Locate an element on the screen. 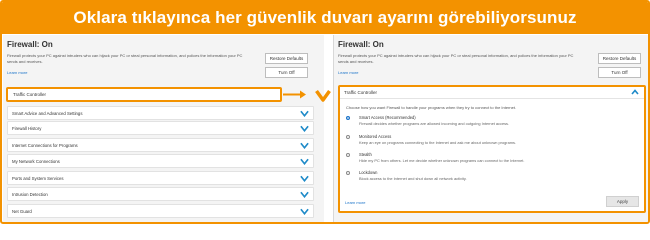 The width and height of the screenshot is (650, 240). accordion-label: Smart Advice and Advanced Settings is located at coordinates (47, 113).